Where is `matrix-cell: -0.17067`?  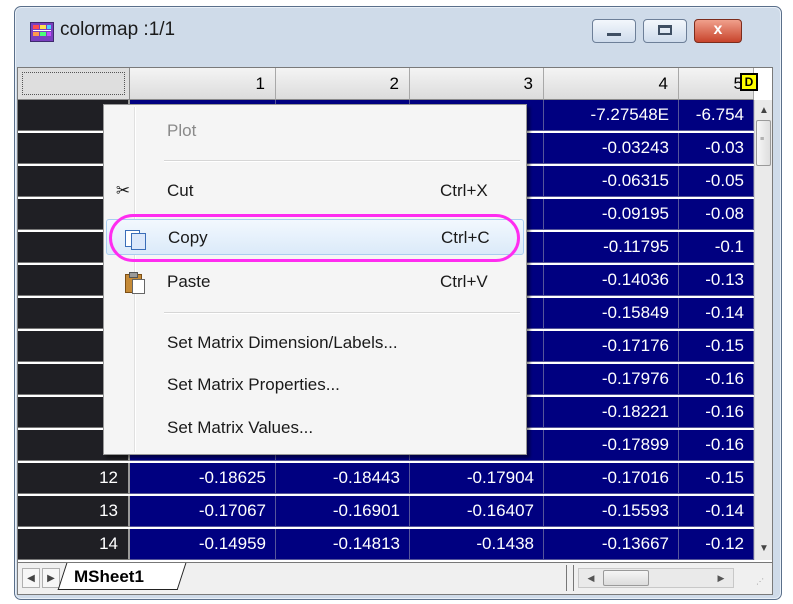 matrix-cell: -0.17067 is located at coordinates (203, 511).